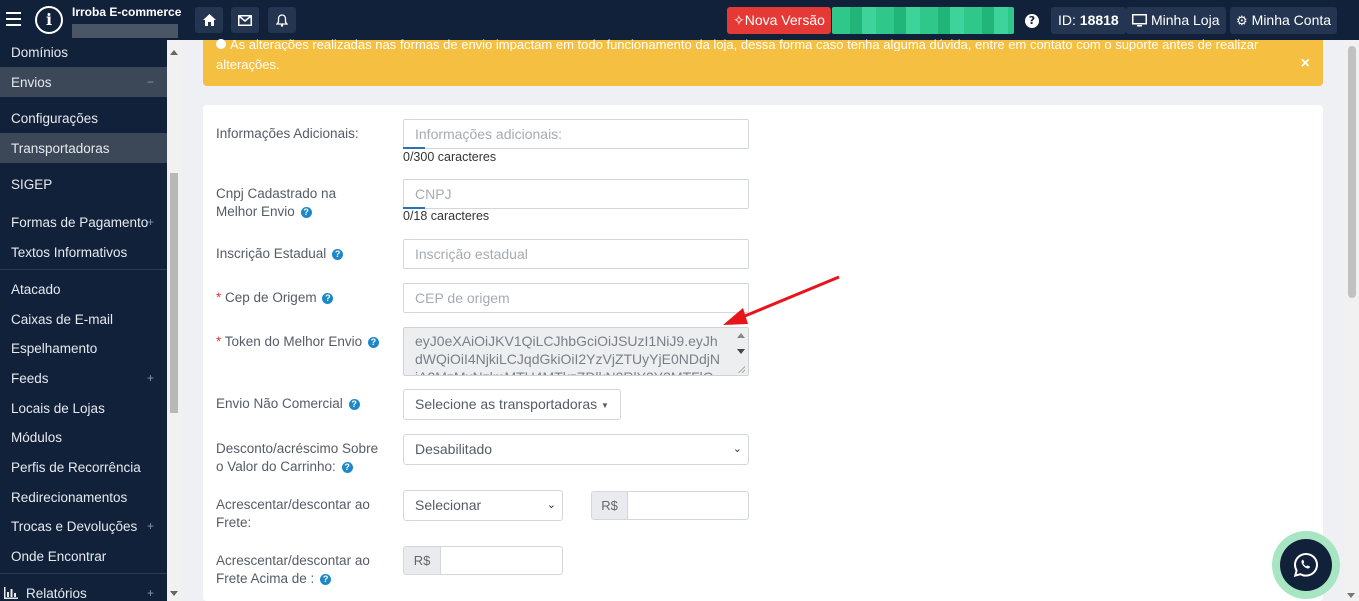 This screenshot has height=601, width=1359. I want to click on acrescentar-frete-valor-input, so click(688, 505).